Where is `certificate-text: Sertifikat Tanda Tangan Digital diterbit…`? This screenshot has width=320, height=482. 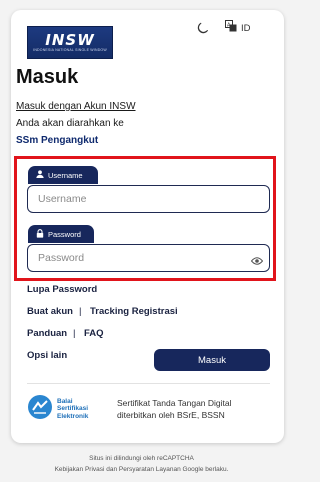 certificate-text: Sertifikat Tanda Tangan Digital diterbit… is located at coordinates (192, 409).